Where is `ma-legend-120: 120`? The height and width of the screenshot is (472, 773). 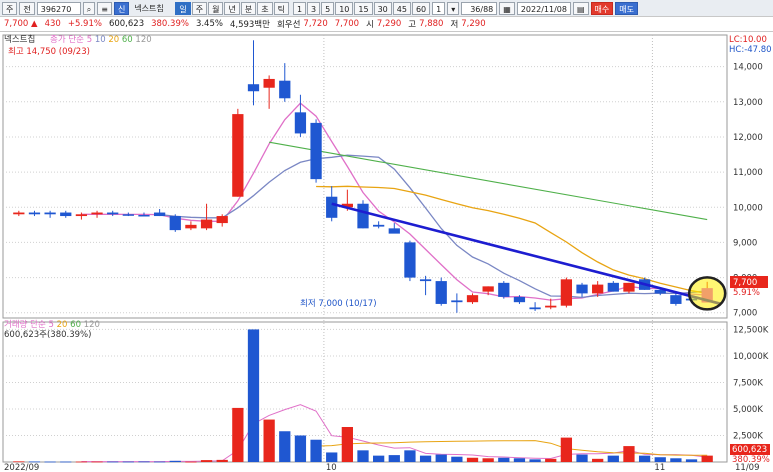 ma-legend-120: 120 is located at coordinates (143, 40).